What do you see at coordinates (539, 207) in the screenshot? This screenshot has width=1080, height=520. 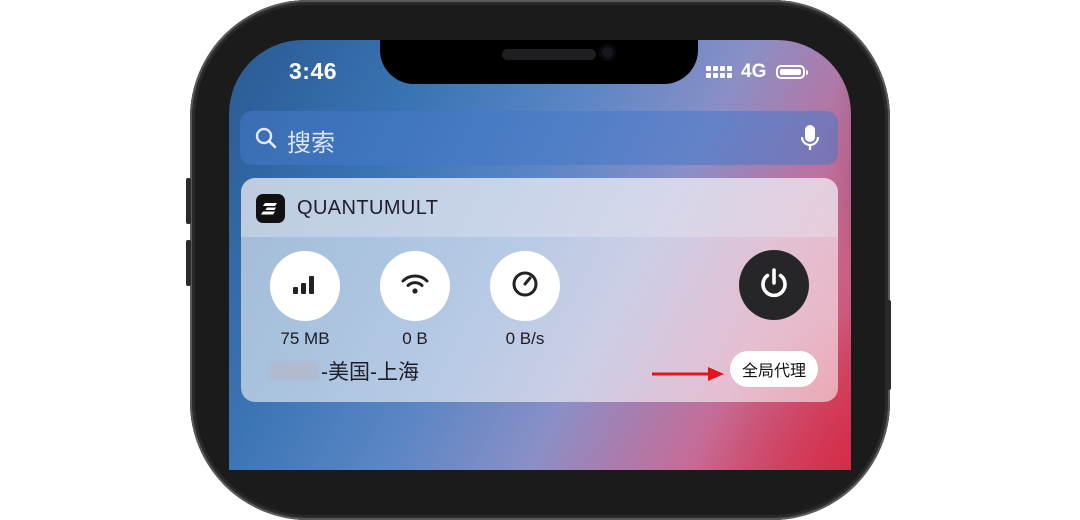 I see `widget-header: QUANTUMULT` at bounding box center [539, 207].